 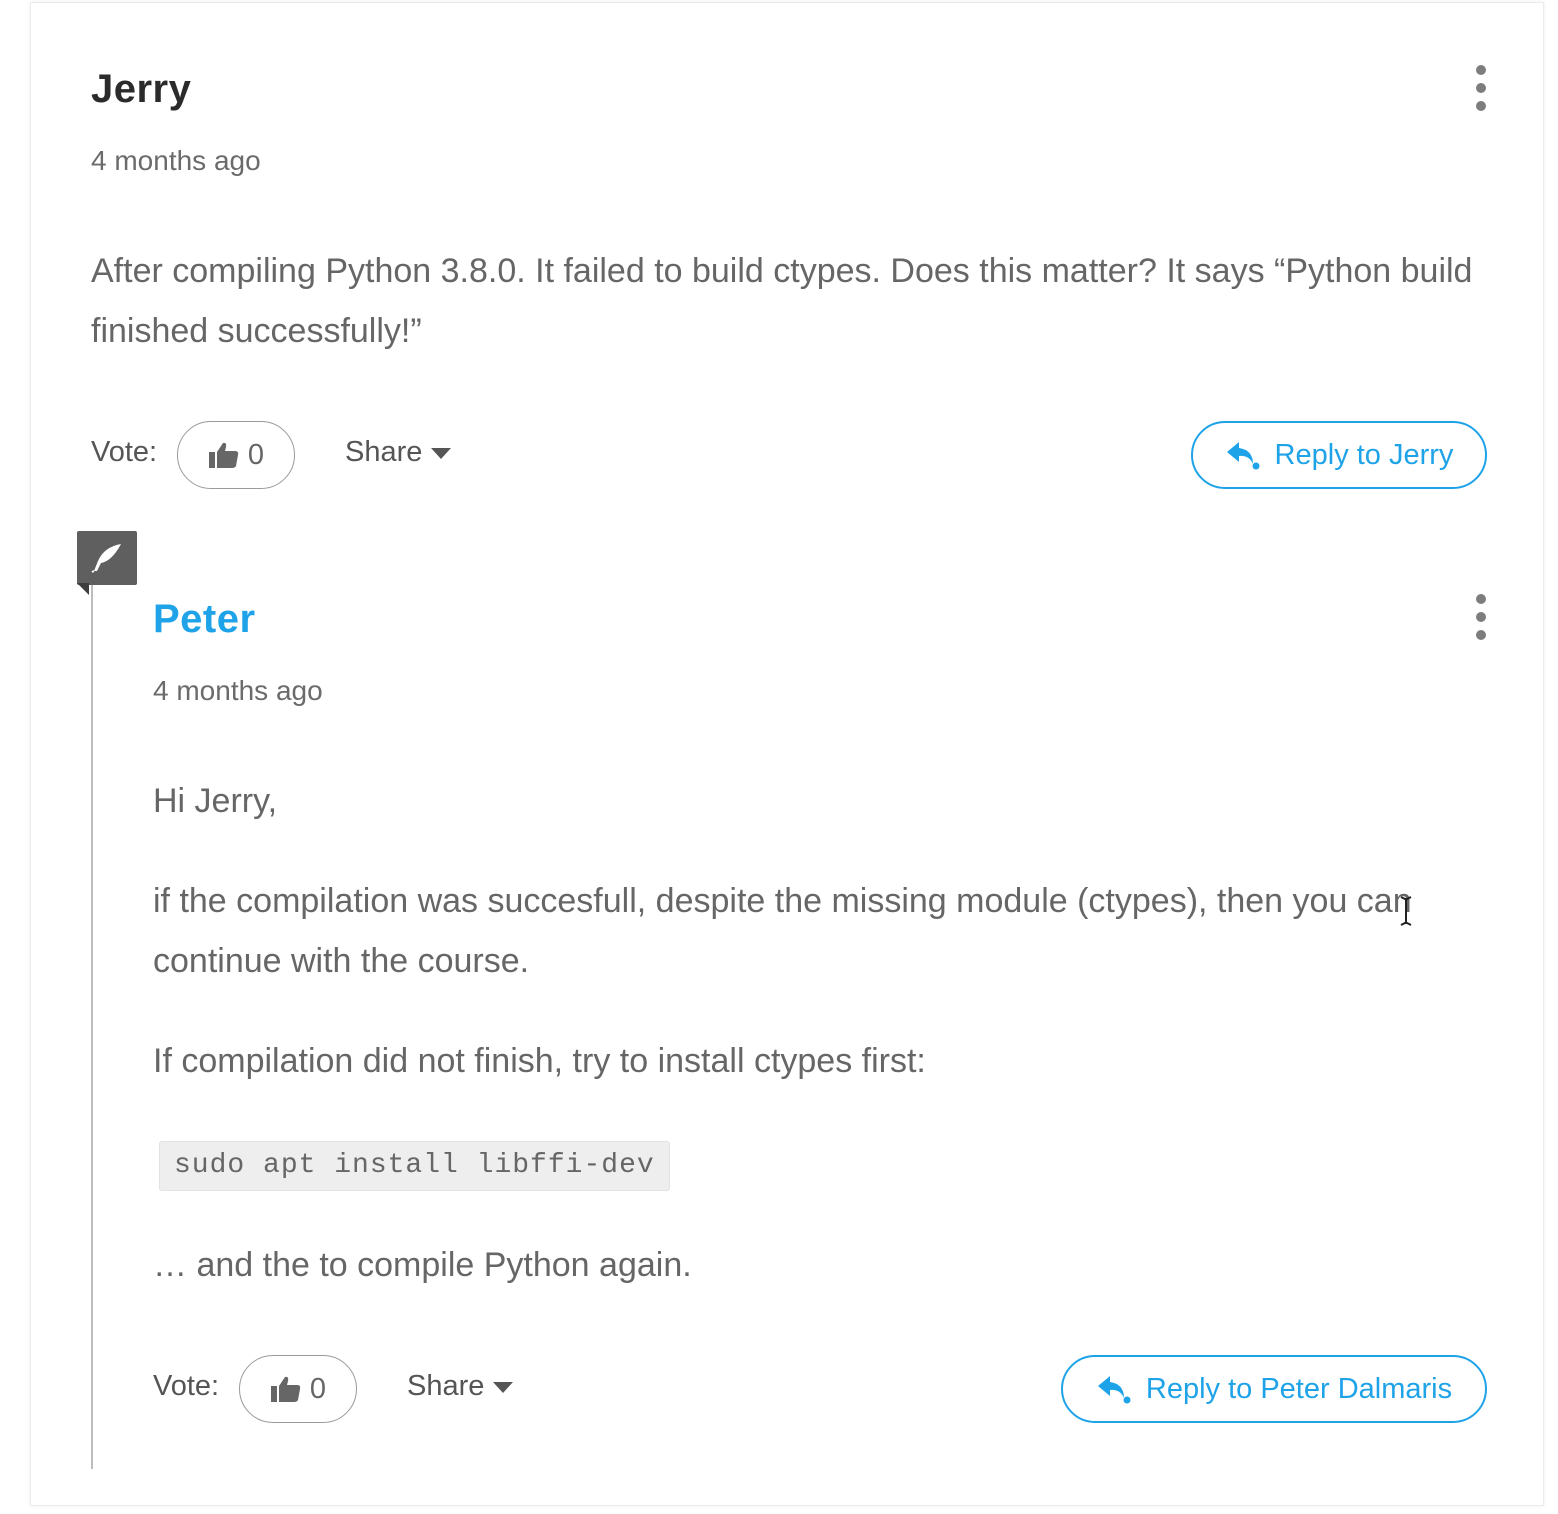 I want to click on reply-upvote-button: 0, so click(x=298, y=1389).